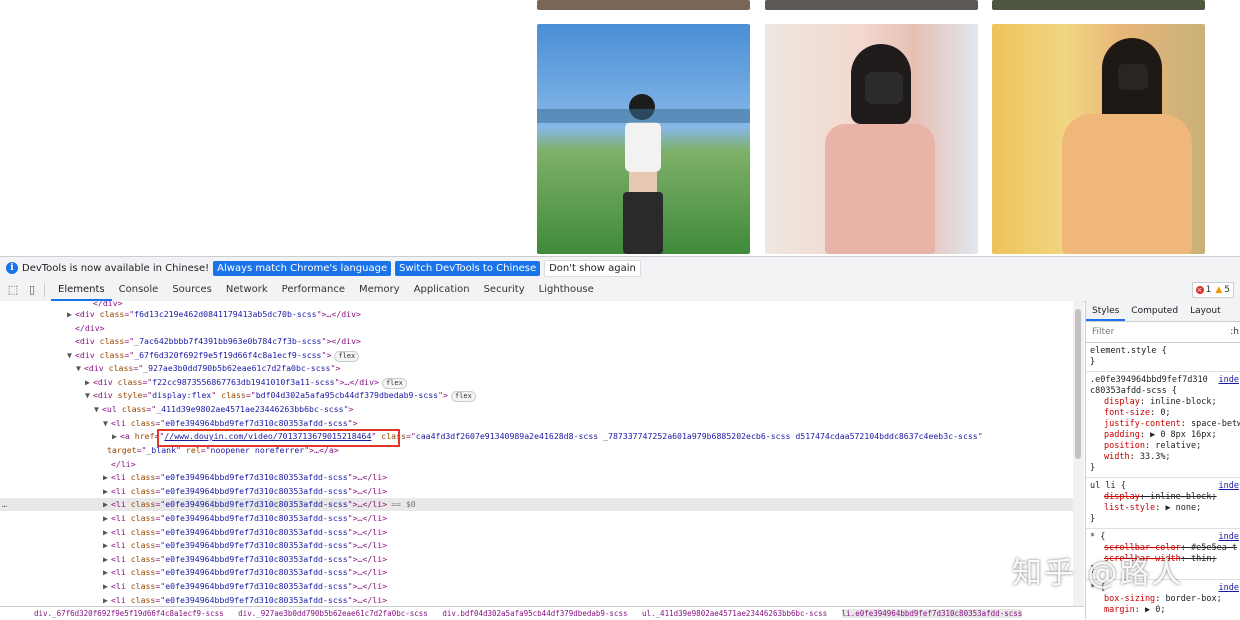 The width and height of the screenshot is (1240, 620). What do you see at coordinates (542, 328) in the screenshot?
I see `dom-node-line: </div>` at bounding box center [542, 328].